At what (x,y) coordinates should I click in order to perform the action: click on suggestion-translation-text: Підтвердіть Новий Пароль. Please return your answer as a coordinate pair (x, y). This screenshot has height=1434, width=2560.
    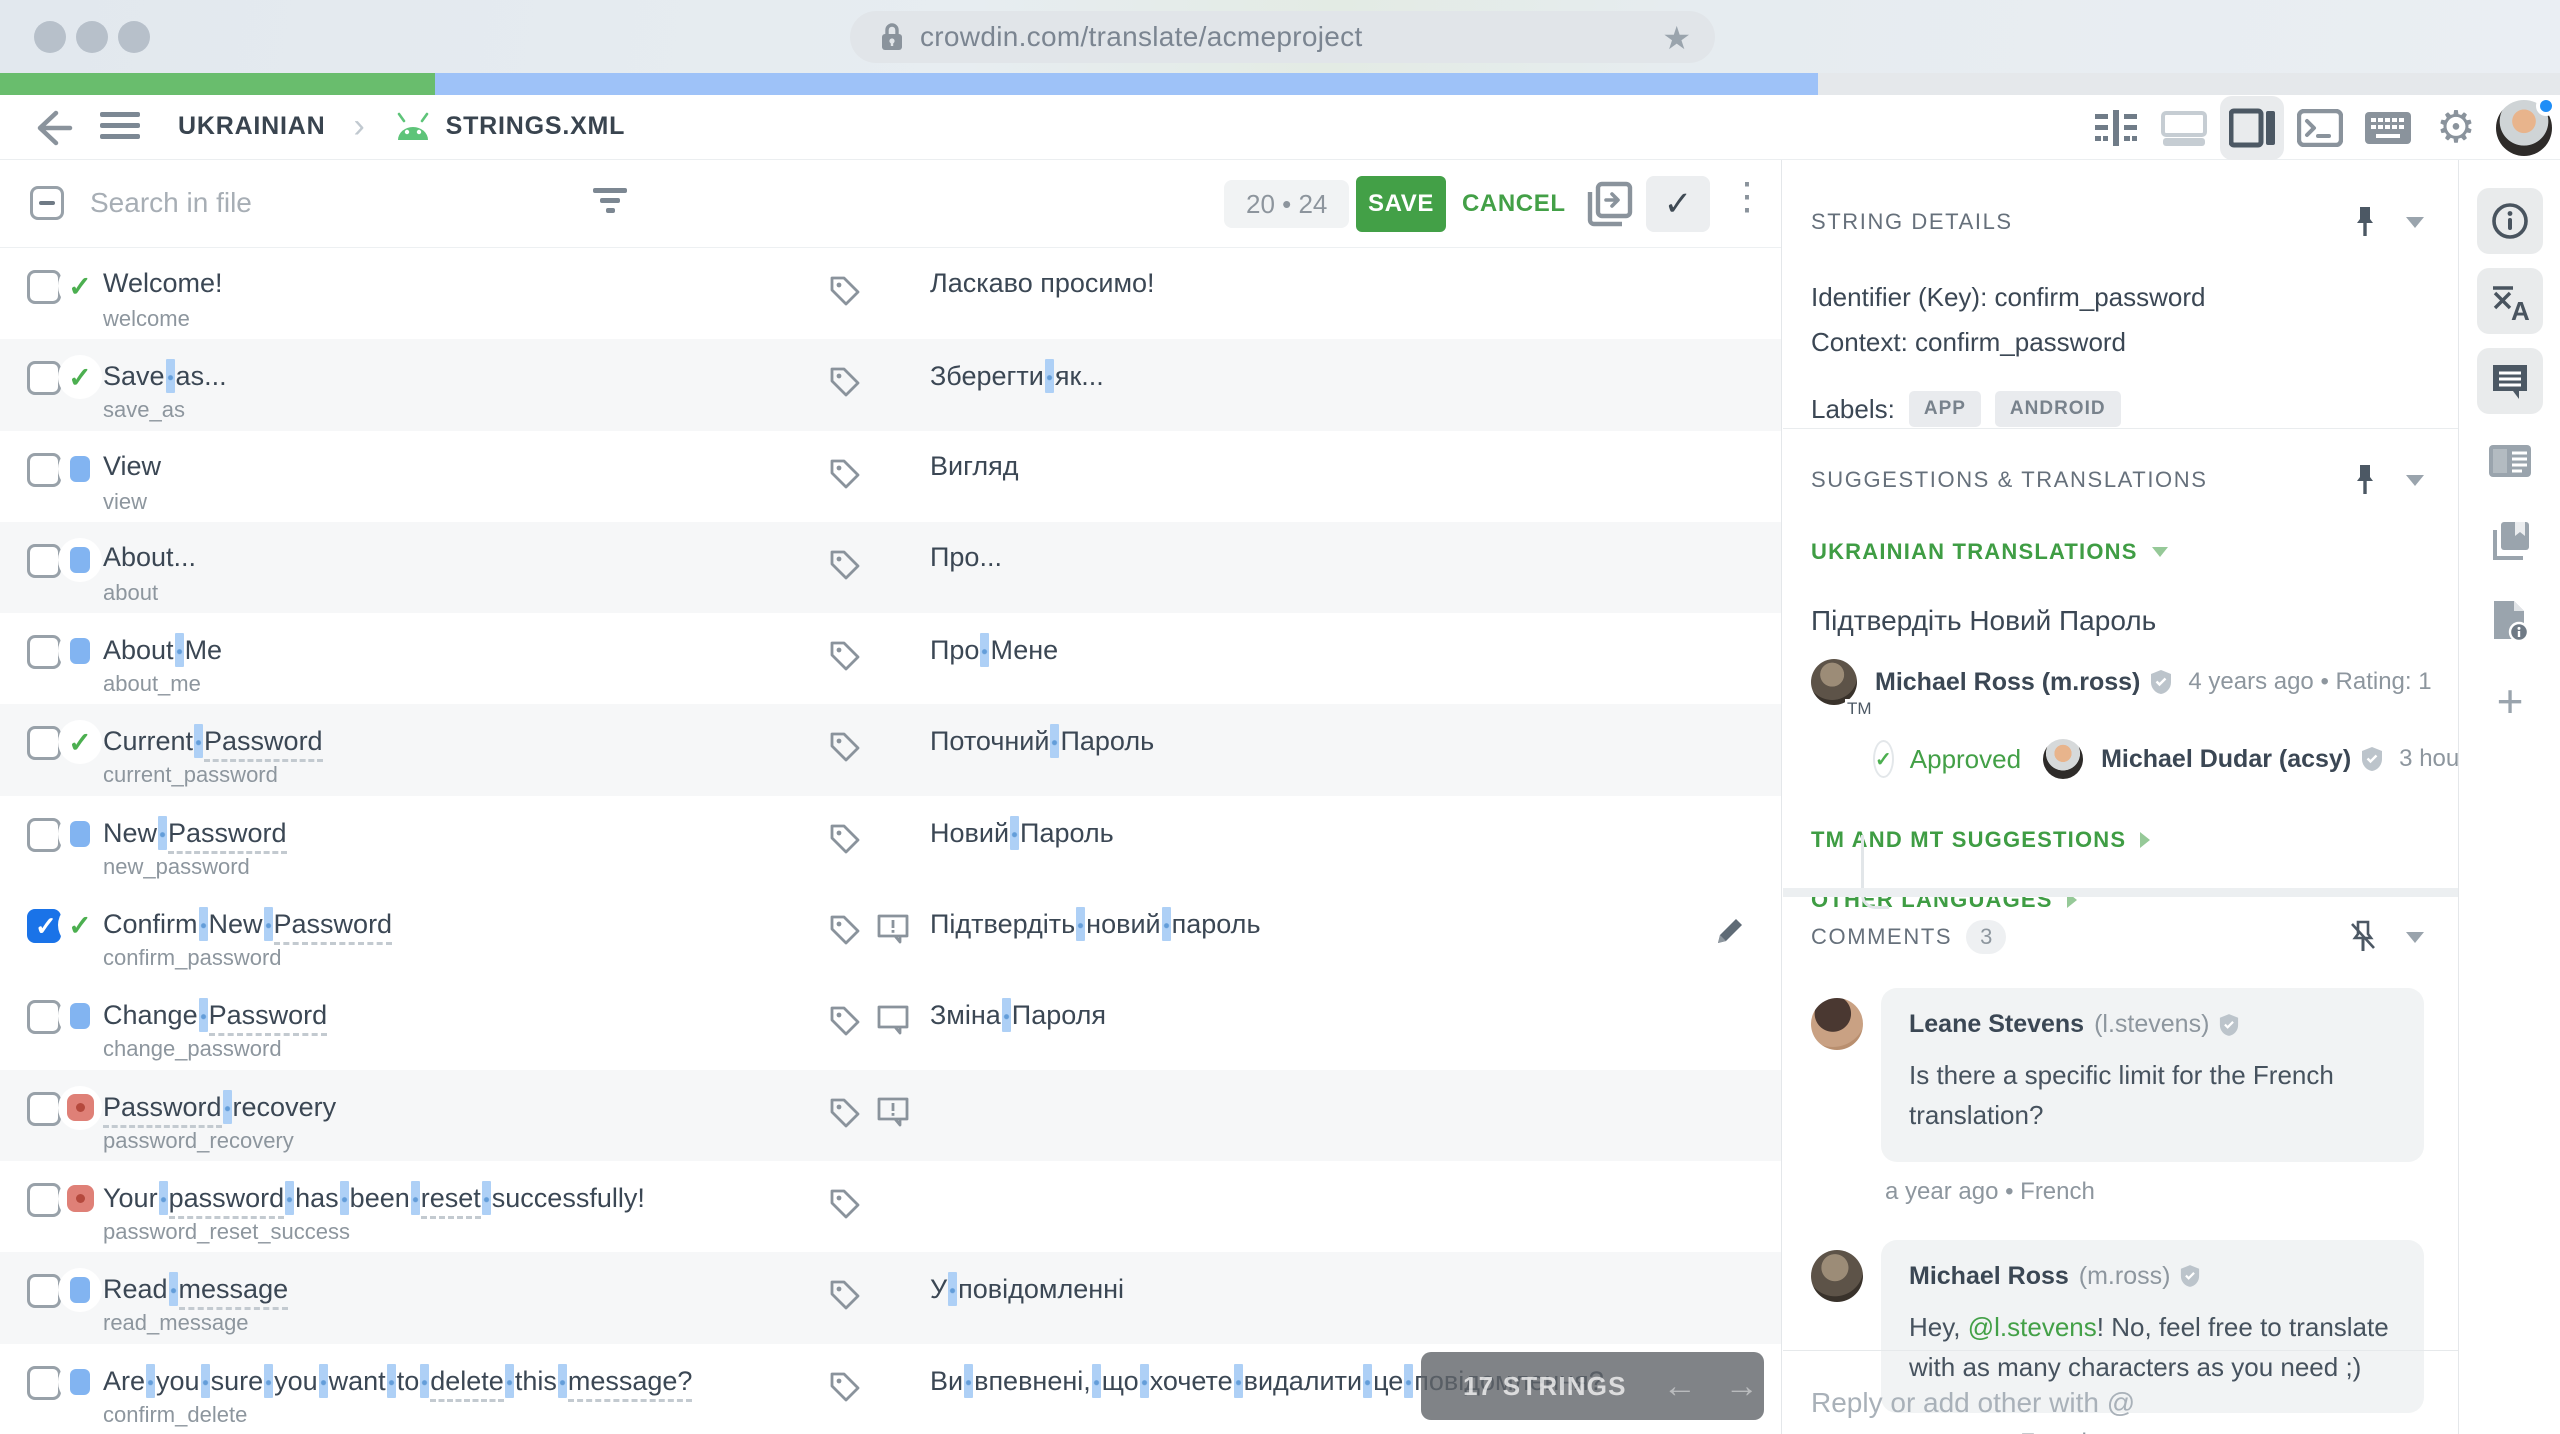
    Looking at the image, I should click on (2117, 621).